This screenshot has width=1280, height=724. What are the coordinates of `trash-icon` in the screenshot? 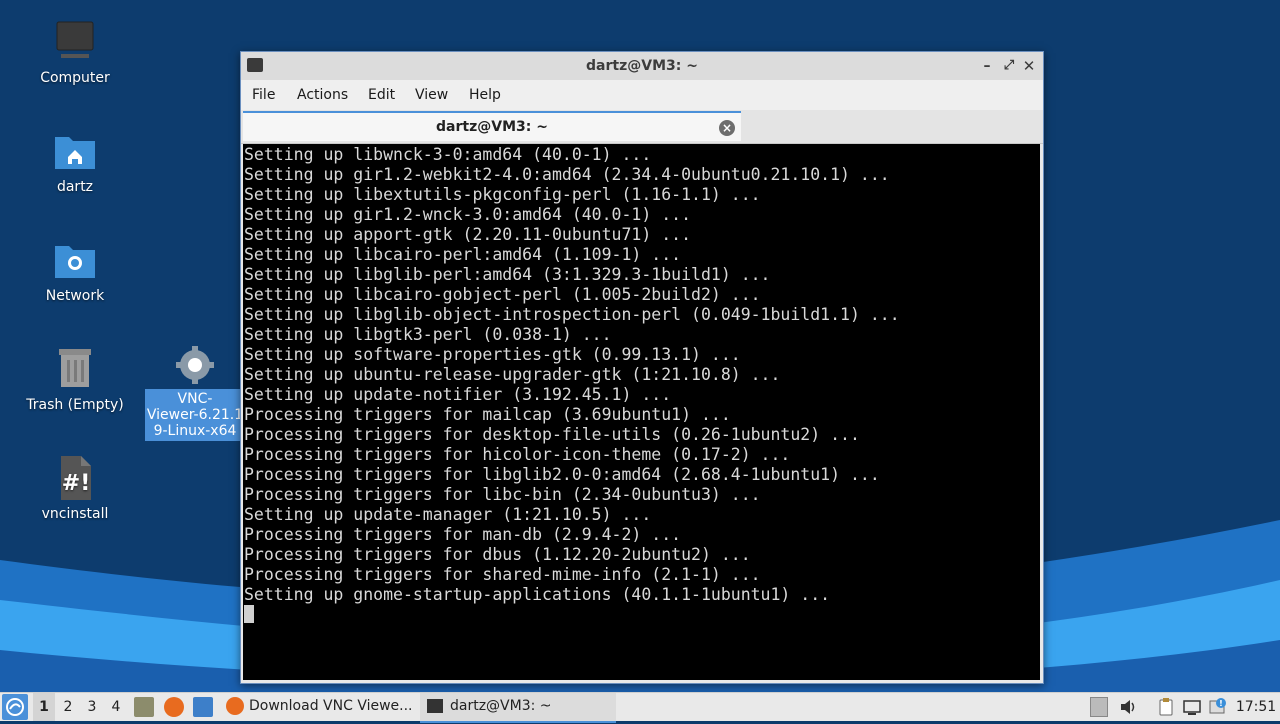 It's located at (75, 369).